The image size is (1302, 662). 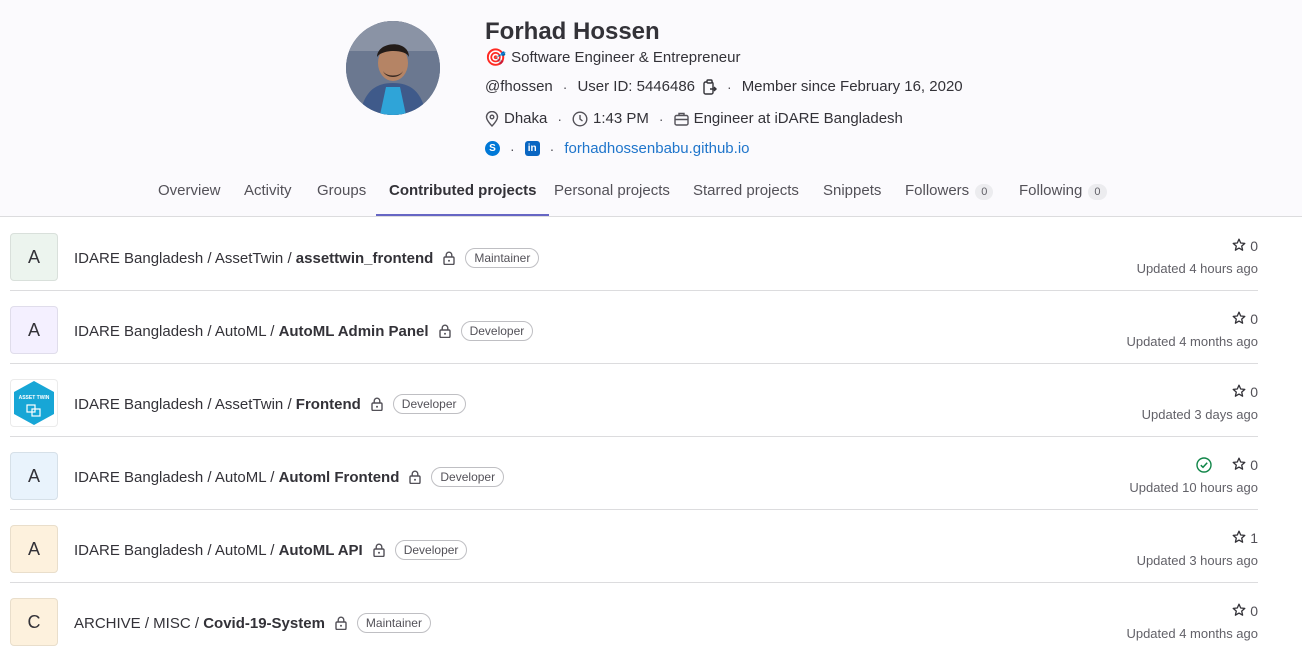 What do you see at coordinates (1197, 560) in the screenshot?
I see `updated-time: Updated 3 hours ago` at bounding box center [1197, 560].